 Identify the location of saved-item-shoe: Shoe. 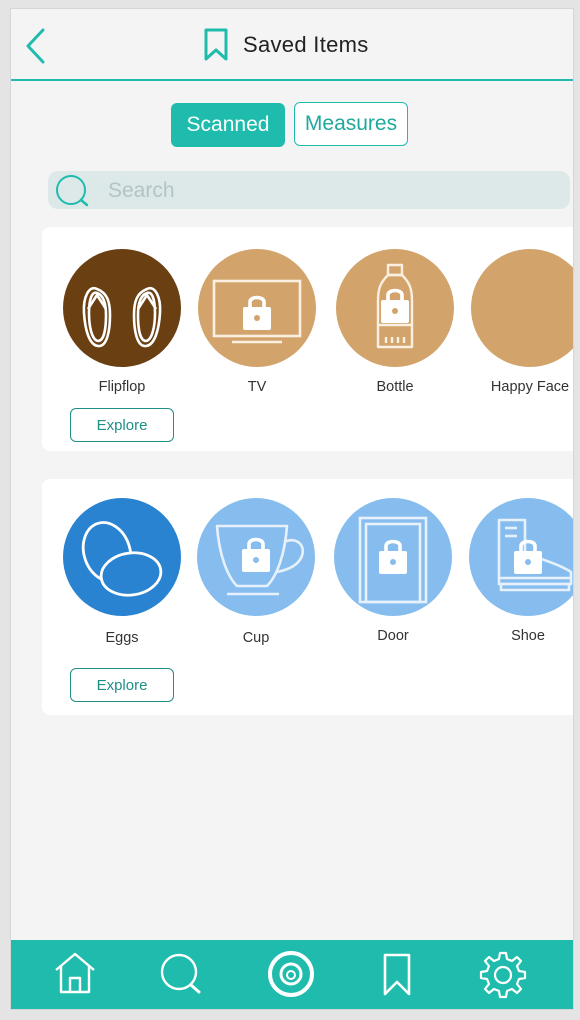
(520, 571).